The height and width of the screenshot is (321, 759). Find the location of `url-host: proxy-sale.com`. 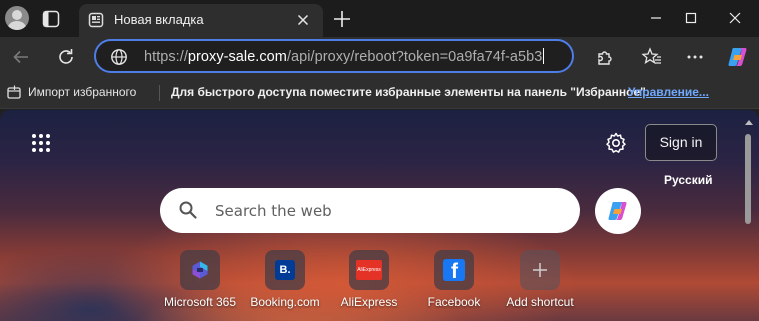

url-host: proxy-sale.com is located at coordinates (237, 57).